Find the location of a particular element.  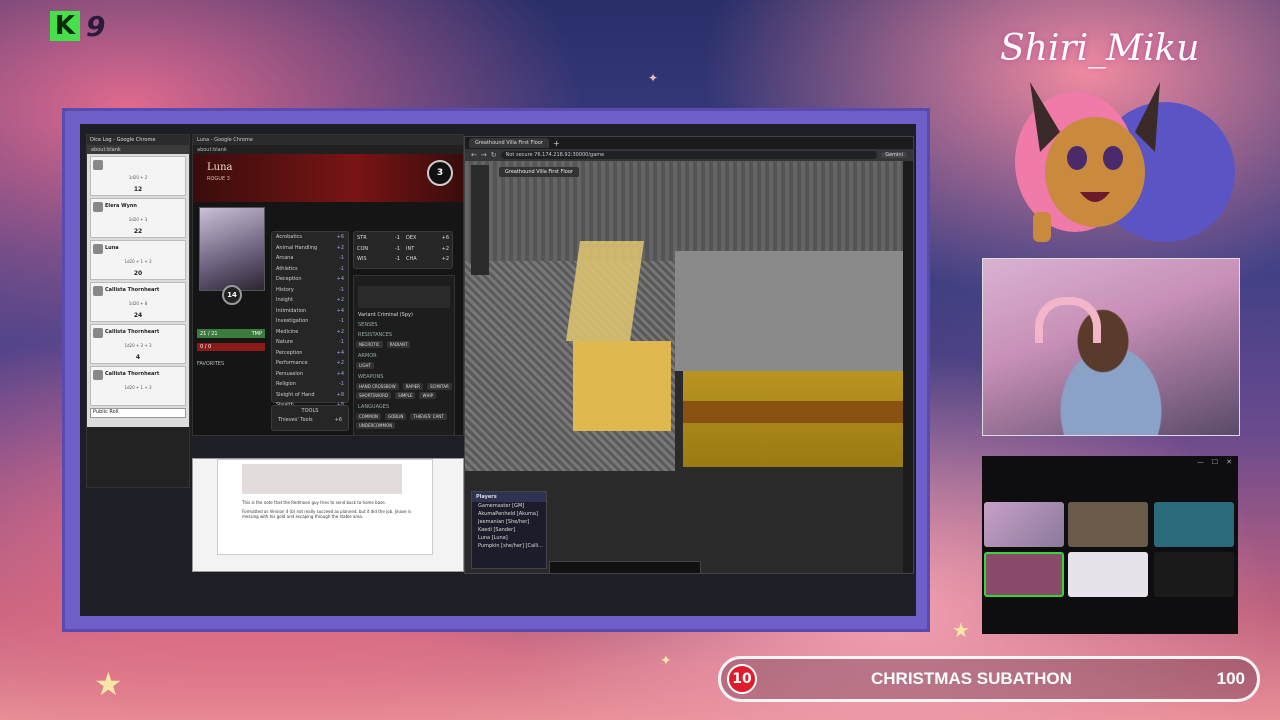

skill-label: Insight is located at coordinates (284, 300).